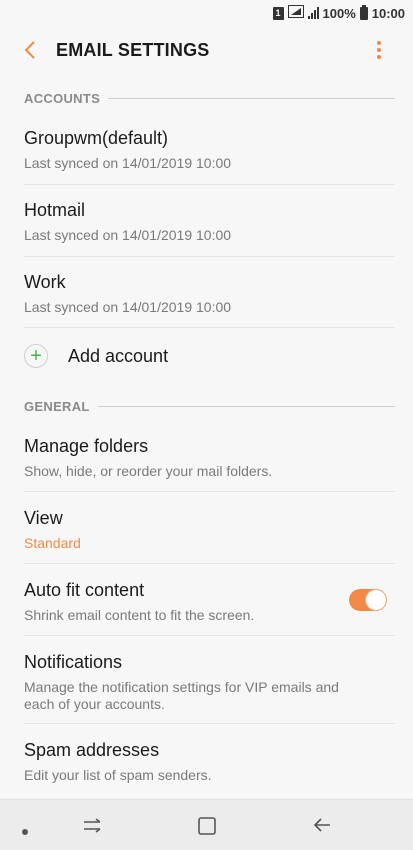  I want to click on add-account-button: + Add account, so click(206, 356).